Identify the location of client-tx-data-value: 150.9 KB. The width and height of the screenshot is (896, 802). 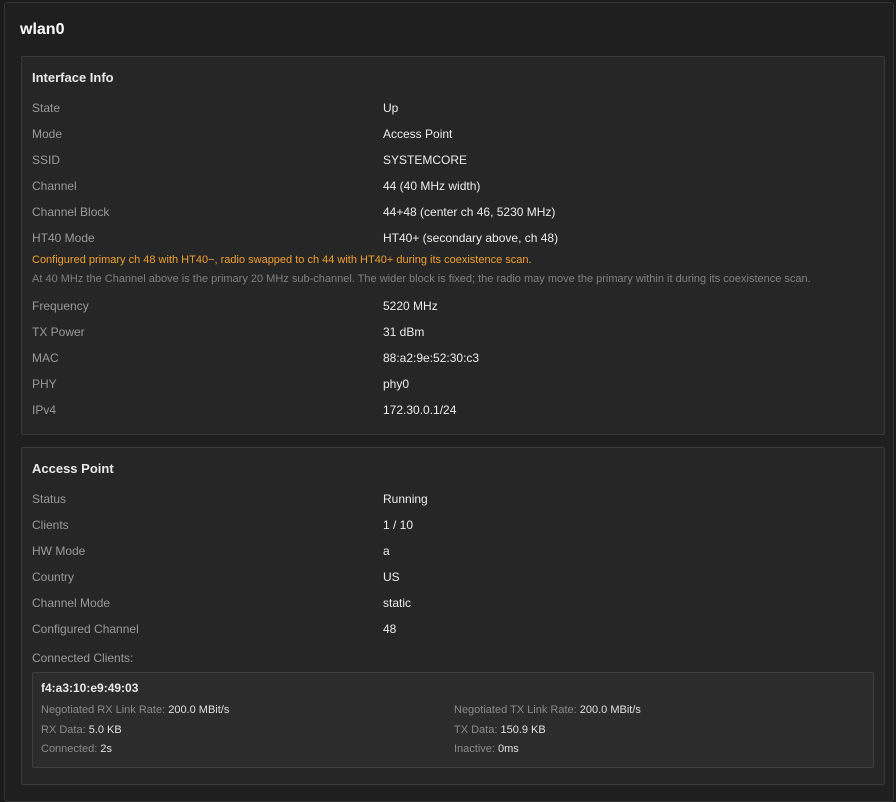
(523, 730).